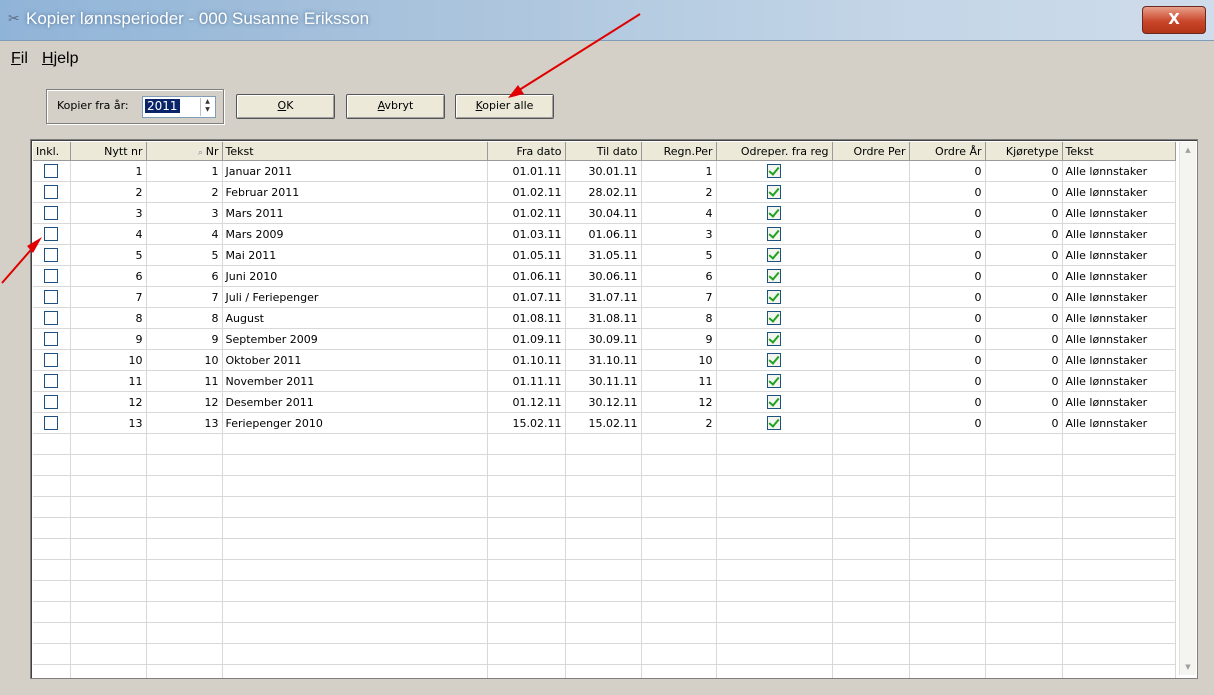 The height and width of the screenshot is (695, 1214). Describe the element at coordinates (184, 151) in the screenshot. I see `col-header-nr: ⌕ Nr` at that location.